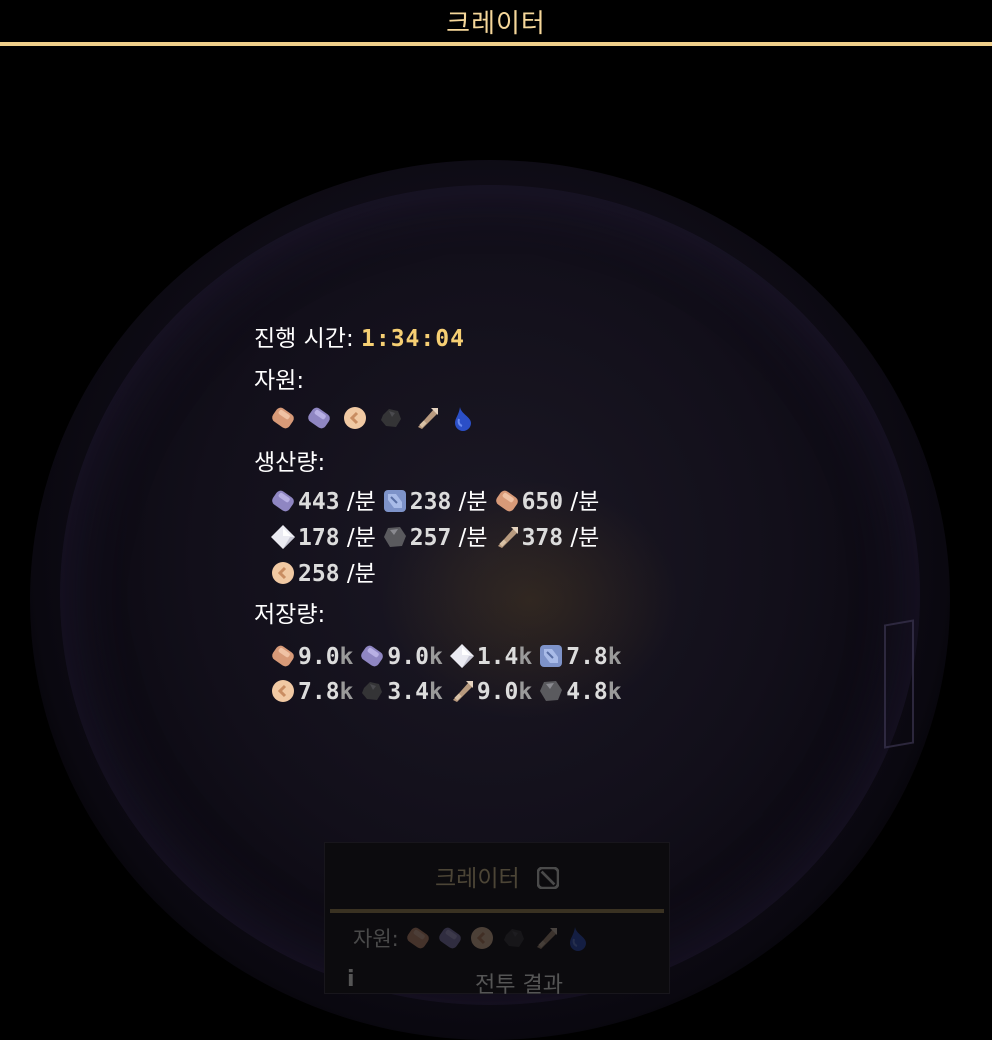 The width and height of the screenshot is (992, 1040). What do you see at coordinates (497, 911) in the screenshot?
I see `sector-panel-divider` at bounding box center [497, 911].